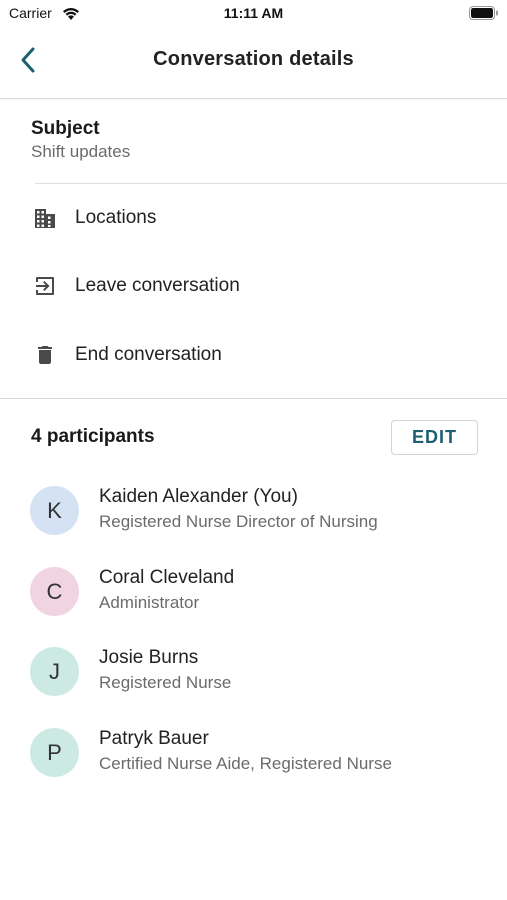 The width and height of the screenshot is (507, 900). Describe the element at coordinates (238, 521) in the screenshot. I see `participant-role: Registered Nurse Director of Nursing` at that location.